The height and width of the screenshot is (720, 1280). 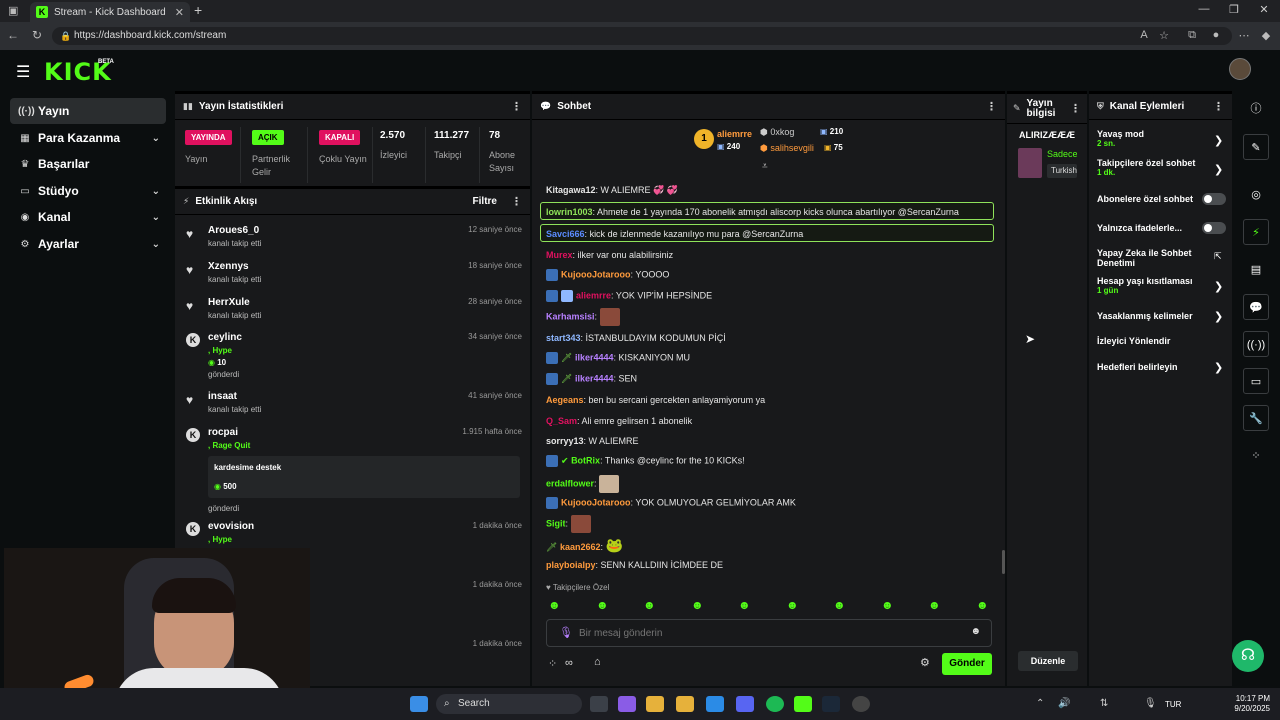 What do you see at coordinates (1003, 562) in the screenshot?
I see `chat-scrollbar` at bounding box center [1003, 562].